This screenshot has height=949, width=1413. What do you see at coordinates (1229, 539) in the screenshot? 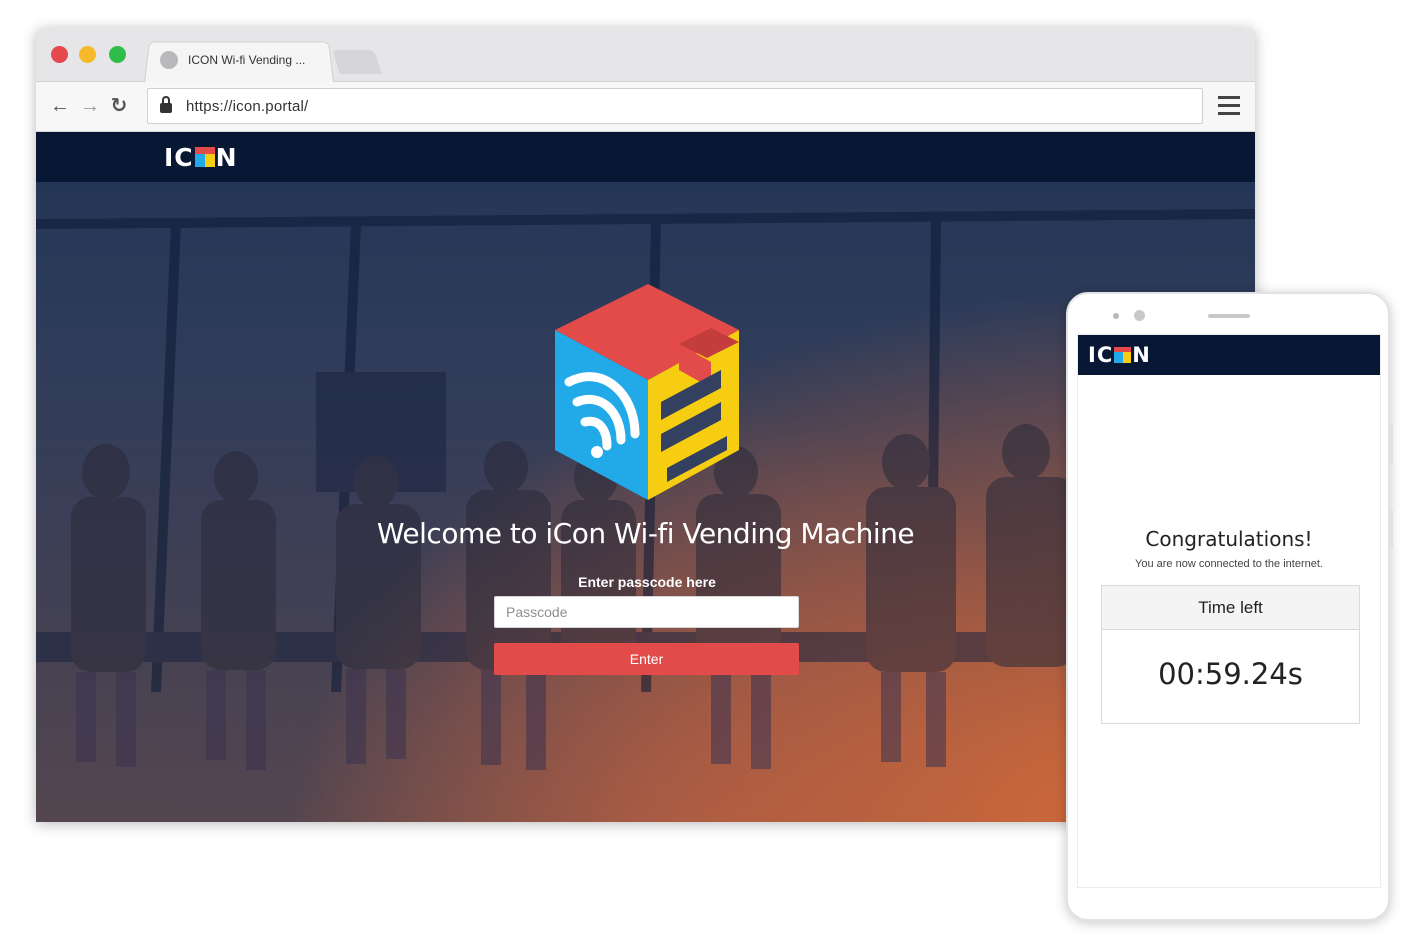
I see `congratulations-heading: Congratulations!` at bounding box center [1229, 539].